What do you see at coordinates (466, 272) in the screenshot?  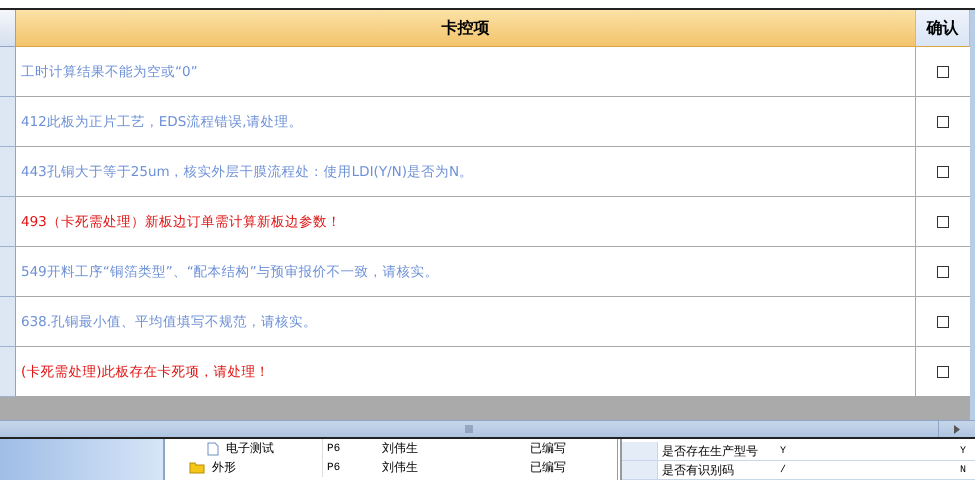 I see `table-cell: 549开料工序“铜箔类型”、“配本结构”与预审报价不一致，请核实。` at bounding box center [466, 272].